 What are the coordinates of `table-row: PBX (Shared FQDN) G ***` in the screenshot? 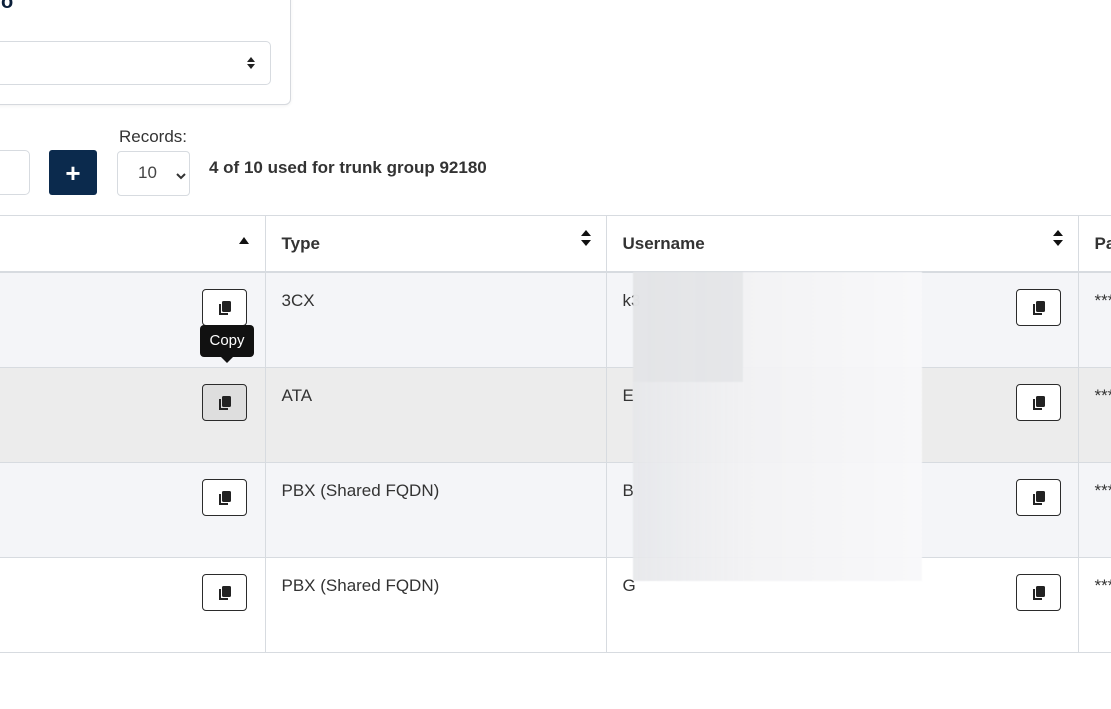 It's located at (555, 605).